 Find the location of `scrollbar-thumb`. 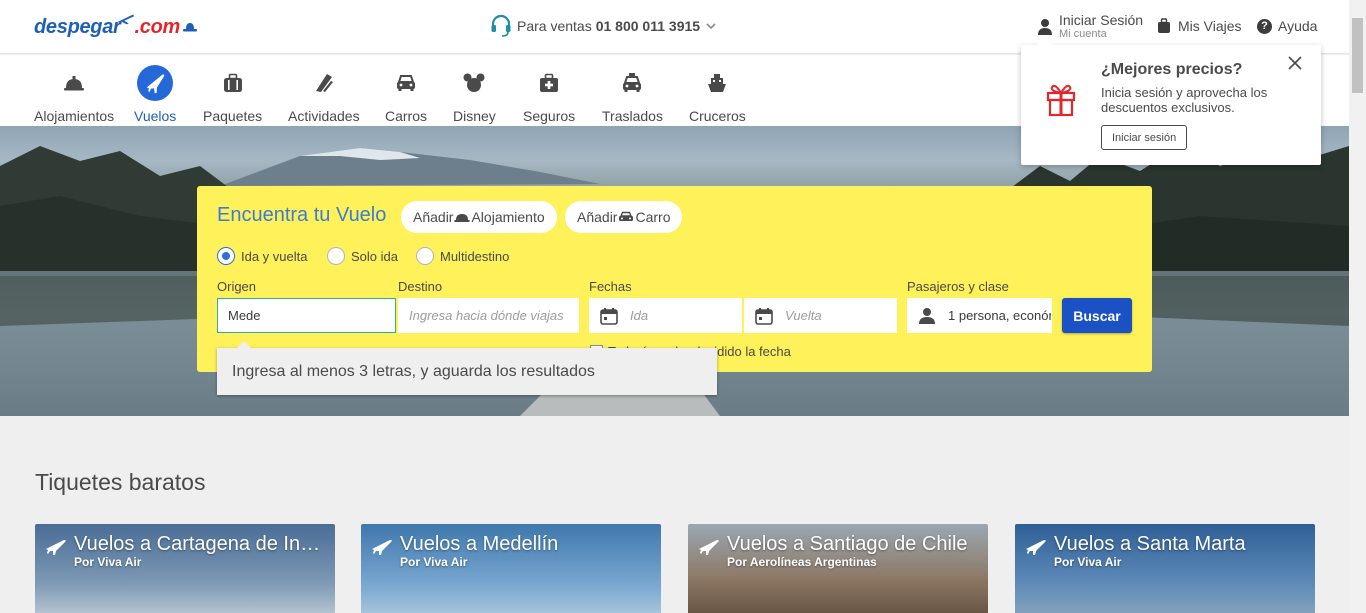

scrollbar-thumb is located at coordinates (1357, 55).